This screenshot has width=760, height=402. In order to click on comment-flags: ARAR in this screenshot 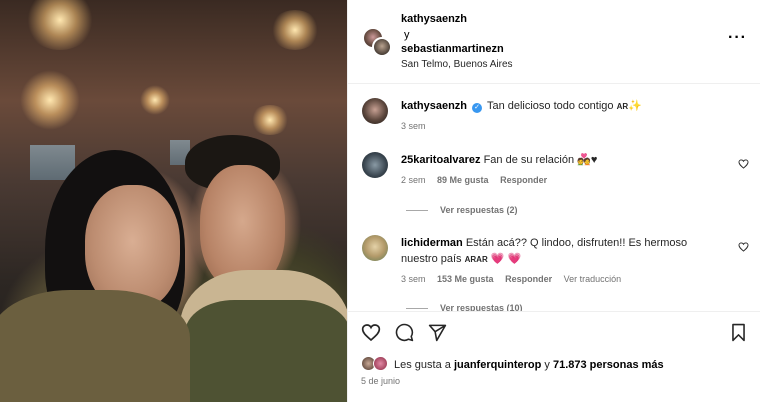, I will do `click(476, 259)`.